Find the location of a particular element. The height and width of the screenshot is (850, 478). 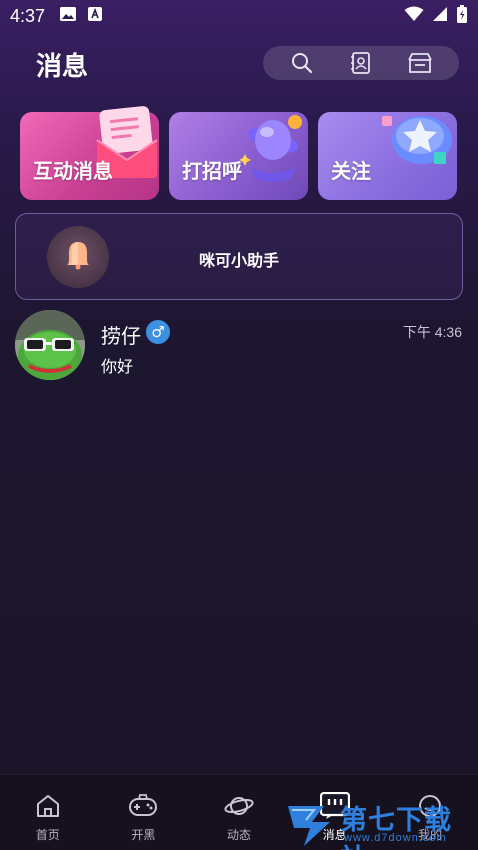

assistant-name: 咪可小助手 is located at coordinates (239, 261).